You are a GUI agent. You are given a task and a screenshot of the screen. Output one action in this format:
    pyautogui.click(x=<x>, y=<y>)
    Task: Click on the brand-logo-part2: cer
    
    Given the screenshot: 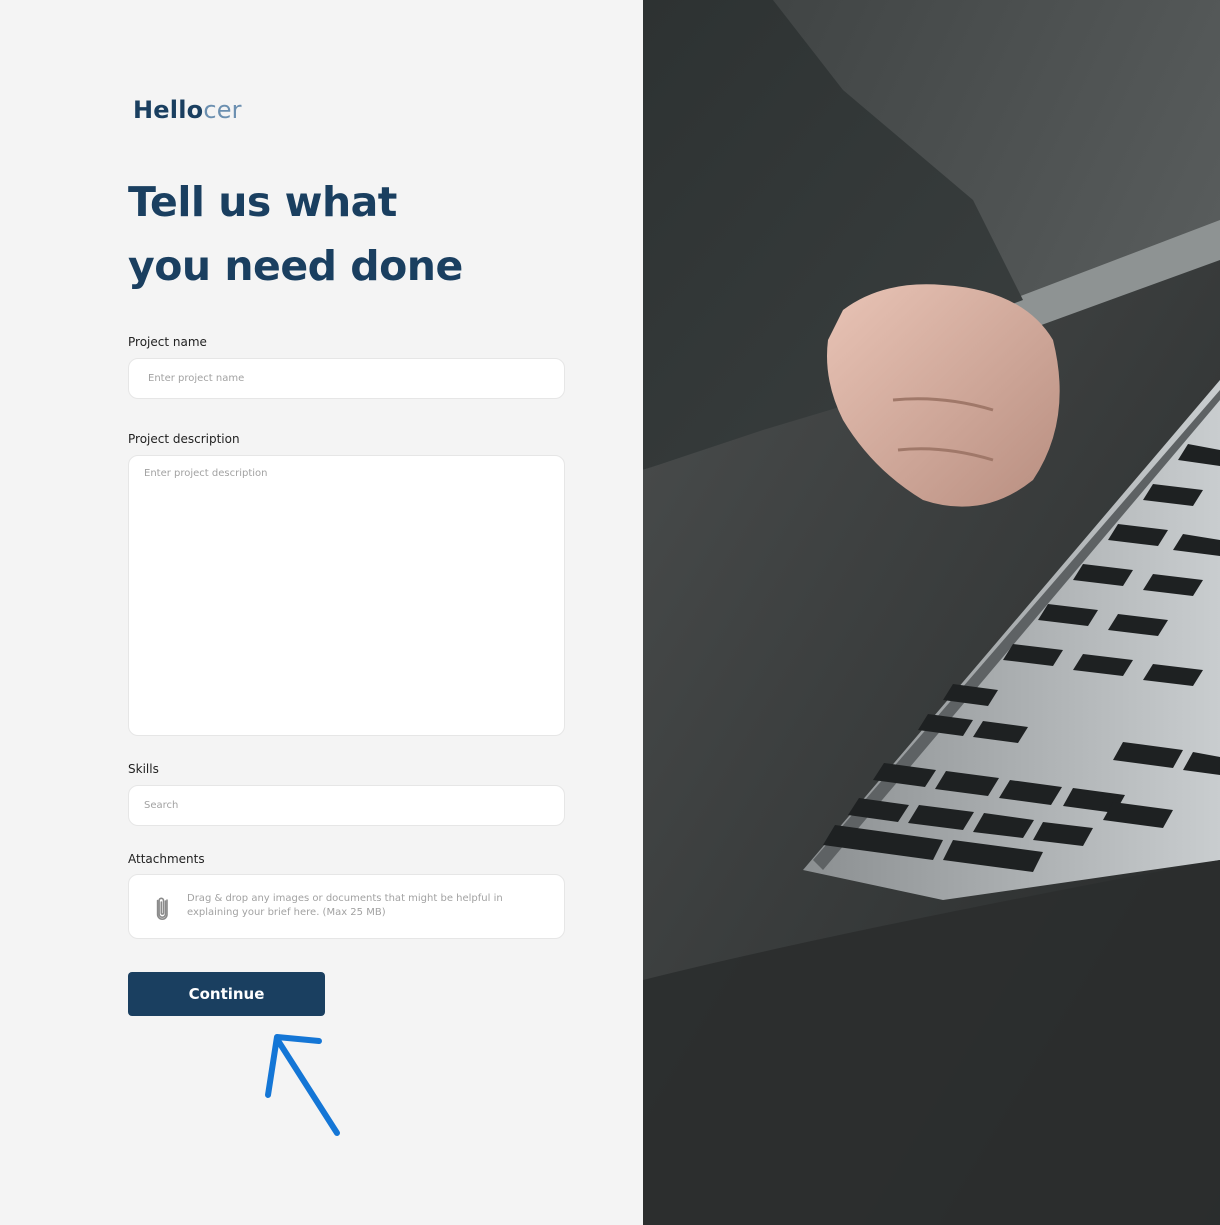 What is the action you would take?
    pyautogui.click(x=222, y=110)
    